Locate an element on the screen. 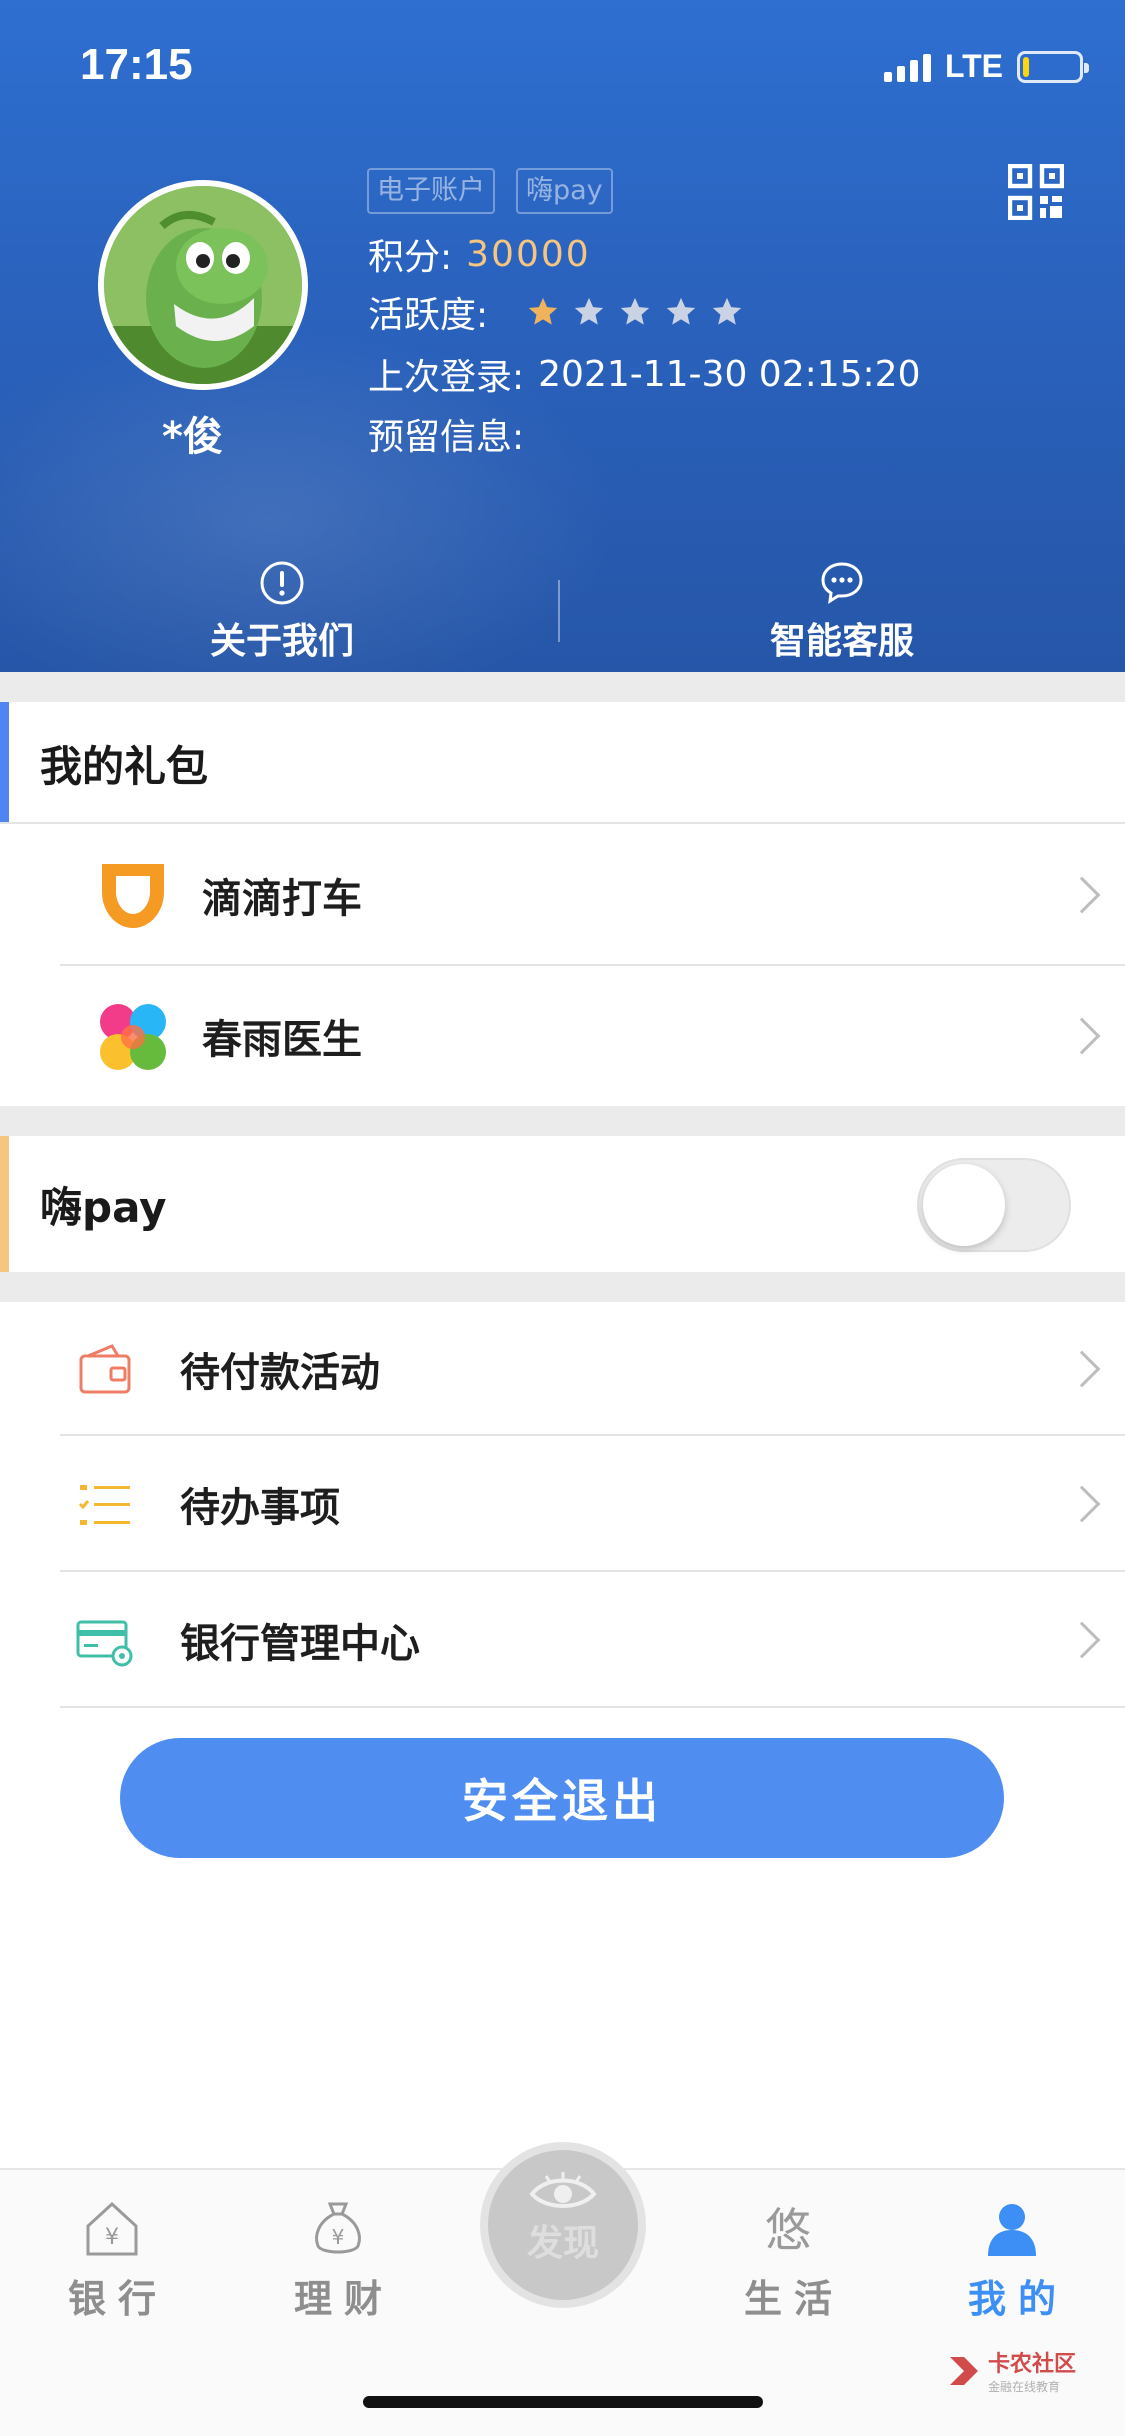 This screenshot has width=1125, height=2436. tab-discover-label: 发现 is located at coordinates (562, 2243).